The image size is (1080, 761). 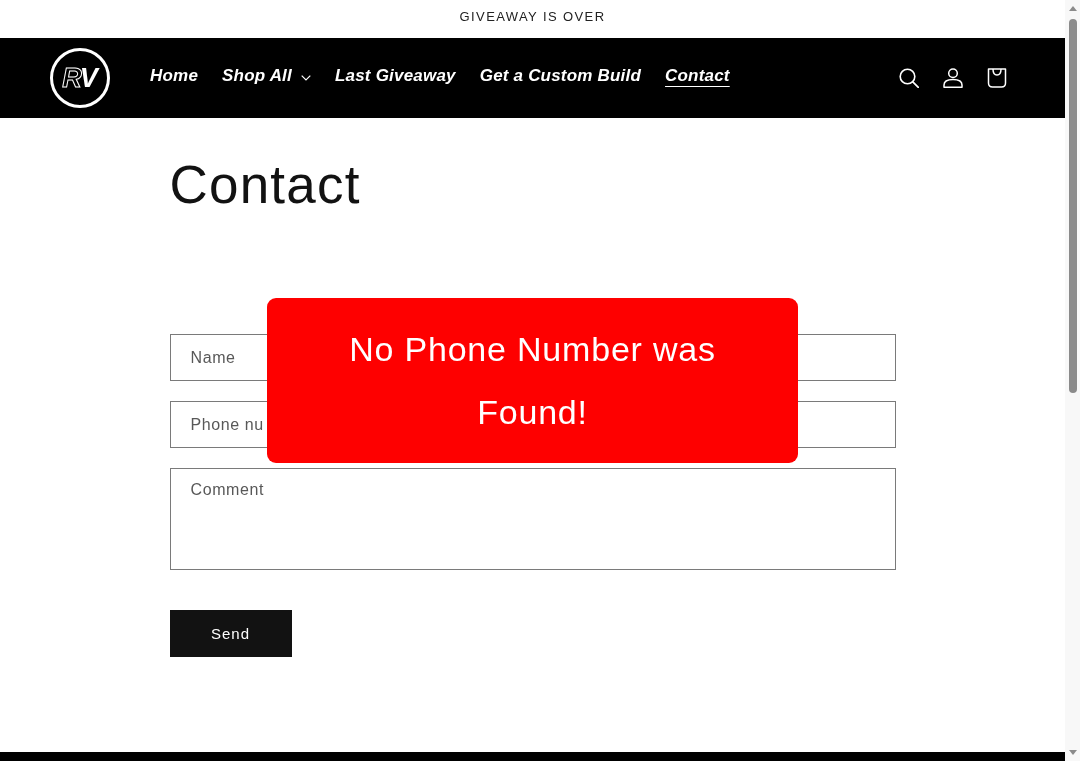 What do you see at coordinates (532, 16) in the screenshot?
I see `announcement-text: GIVEAWAY IS OVER` at bounding box center [532, 16].